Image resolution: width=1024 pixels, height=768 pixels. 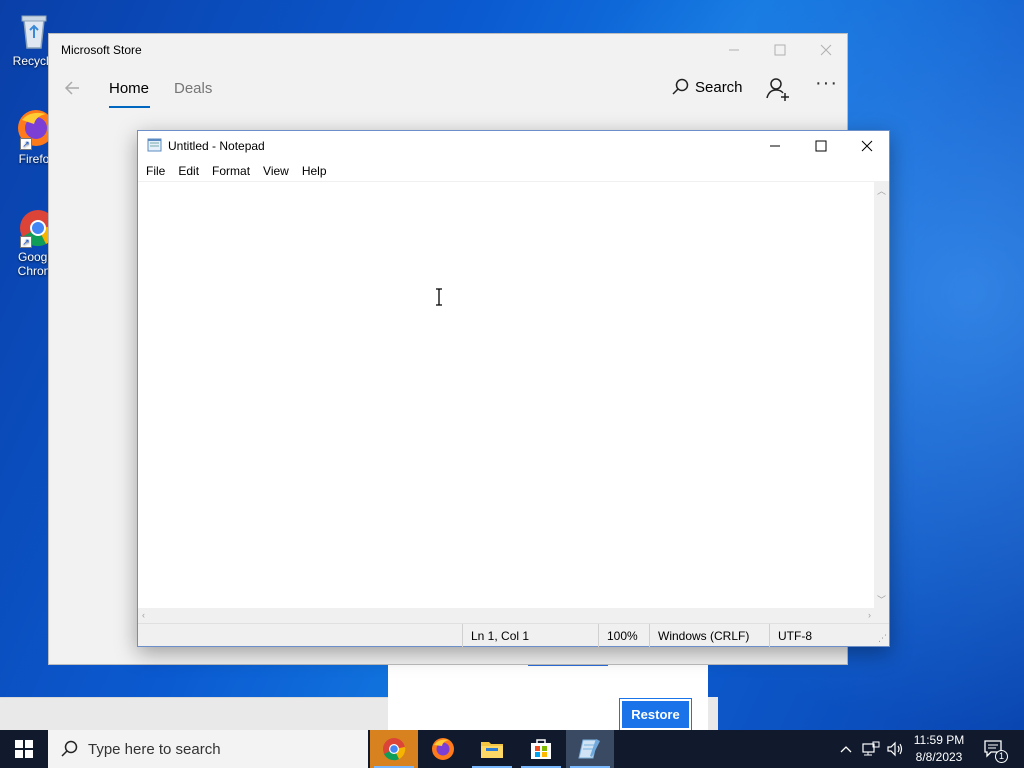 What do you see at coordinates (882, 638) in the screenshot?
I see `resize-grip-icon: ⋰` at bounding box center [882, 638].